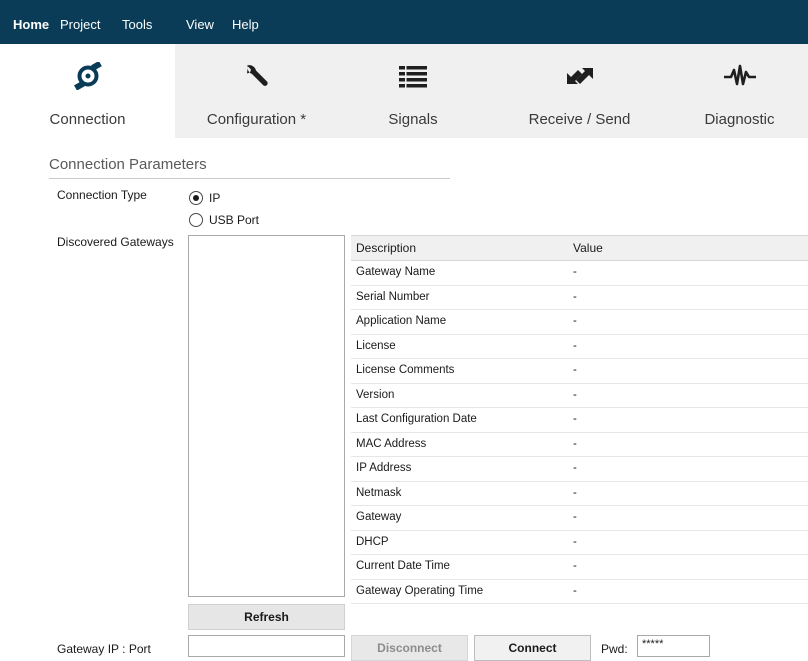 This screenshot has height=661, width=808. I want to click on row-description: Gateway Operating Time, so click(420, 590).